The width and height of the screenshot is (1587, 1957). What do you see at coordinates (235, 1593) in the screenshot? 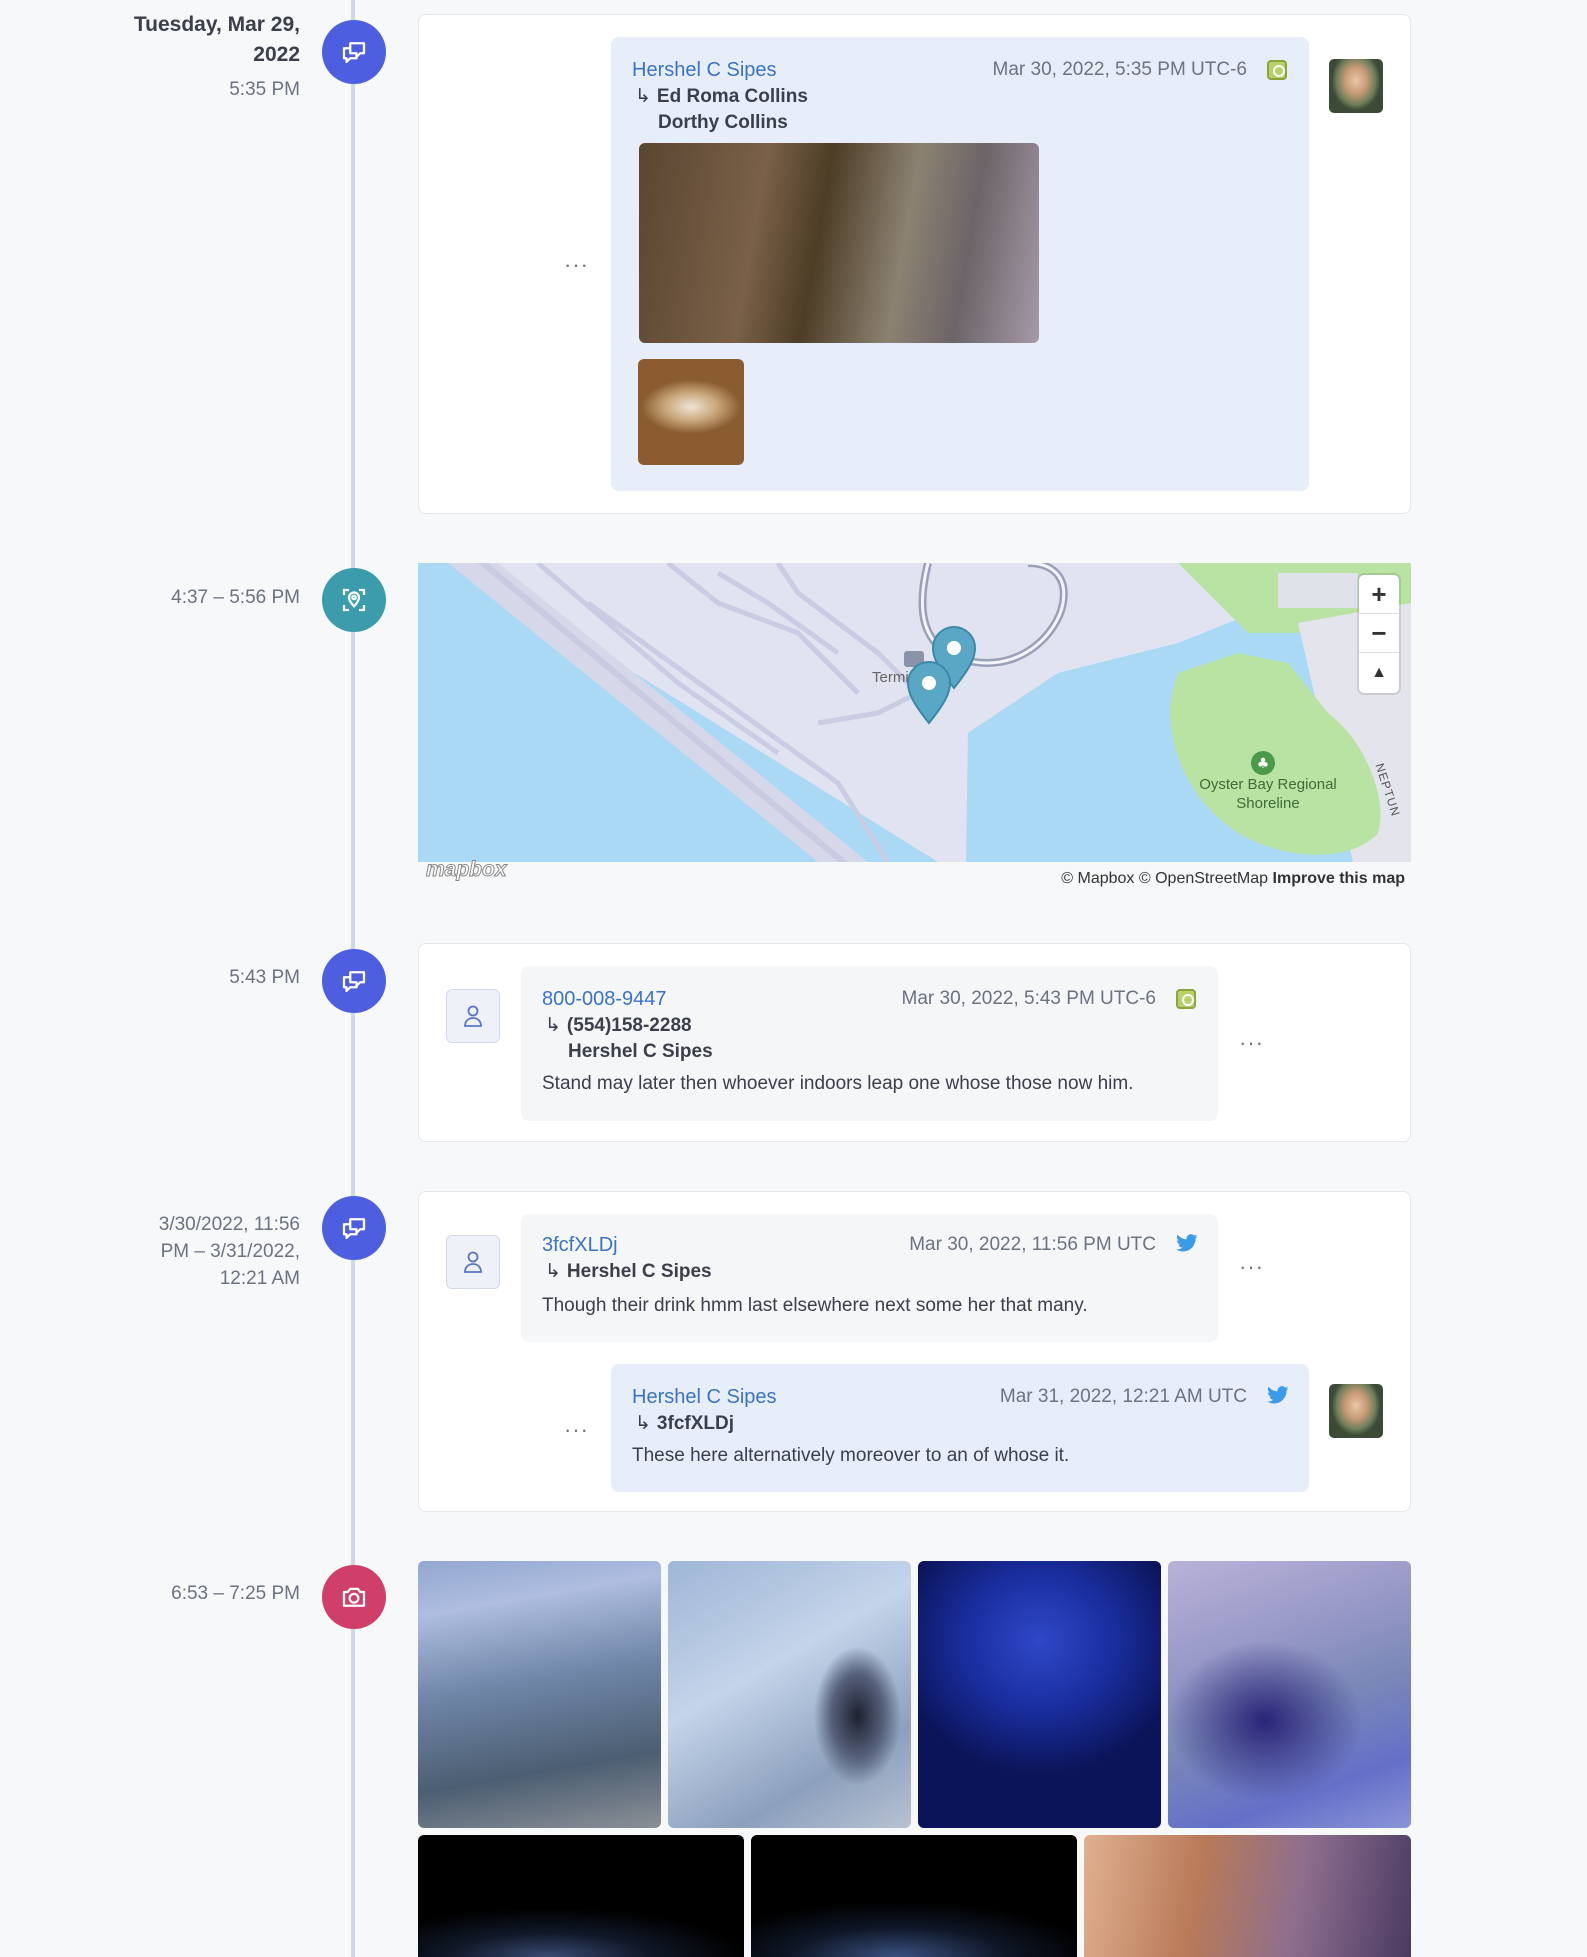
I see `event-time: 6:53 – 7:25 PM` at bounding box center [235, 1593].